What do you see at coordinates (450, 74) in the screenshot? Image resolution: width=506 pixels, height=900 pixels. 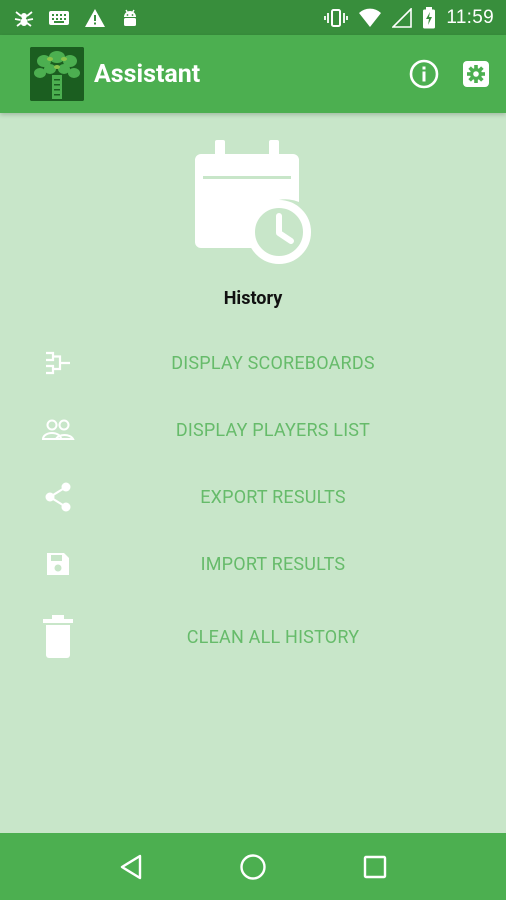 I see `appbar-actions` at bounding box center [450, 74].